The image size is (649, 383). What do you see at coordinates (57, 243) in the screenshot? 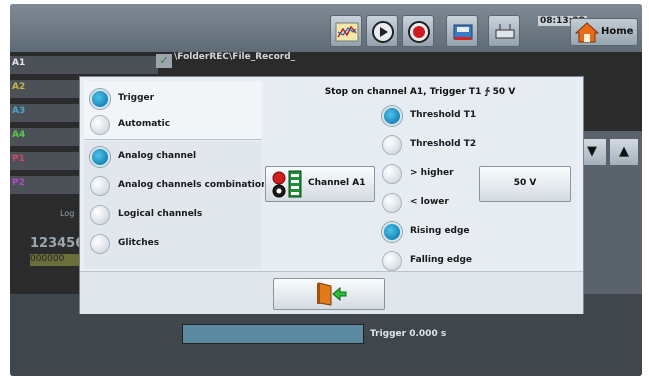
I see `counter-value: 123456` at bounding box center [57, 243].